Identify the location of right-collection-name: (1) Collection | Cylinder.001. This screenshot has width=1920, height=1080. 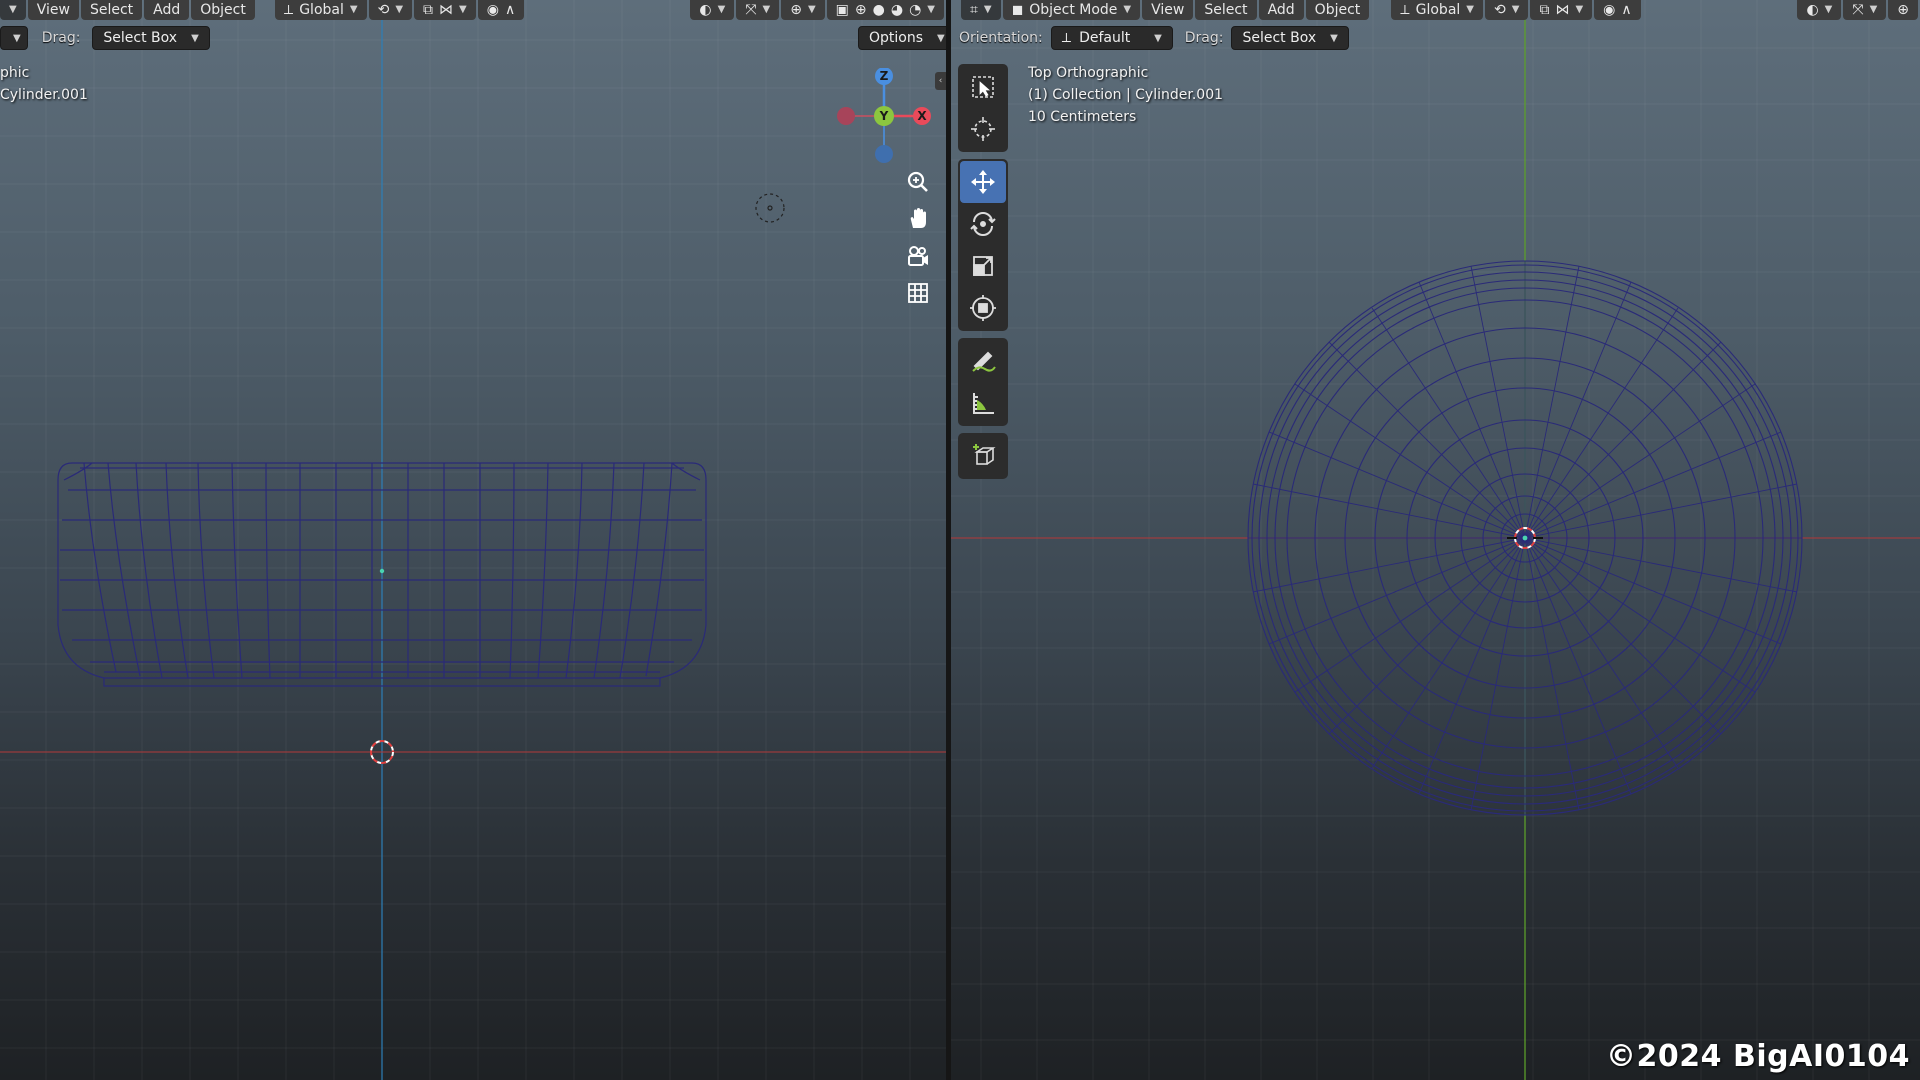
(1126, 95).